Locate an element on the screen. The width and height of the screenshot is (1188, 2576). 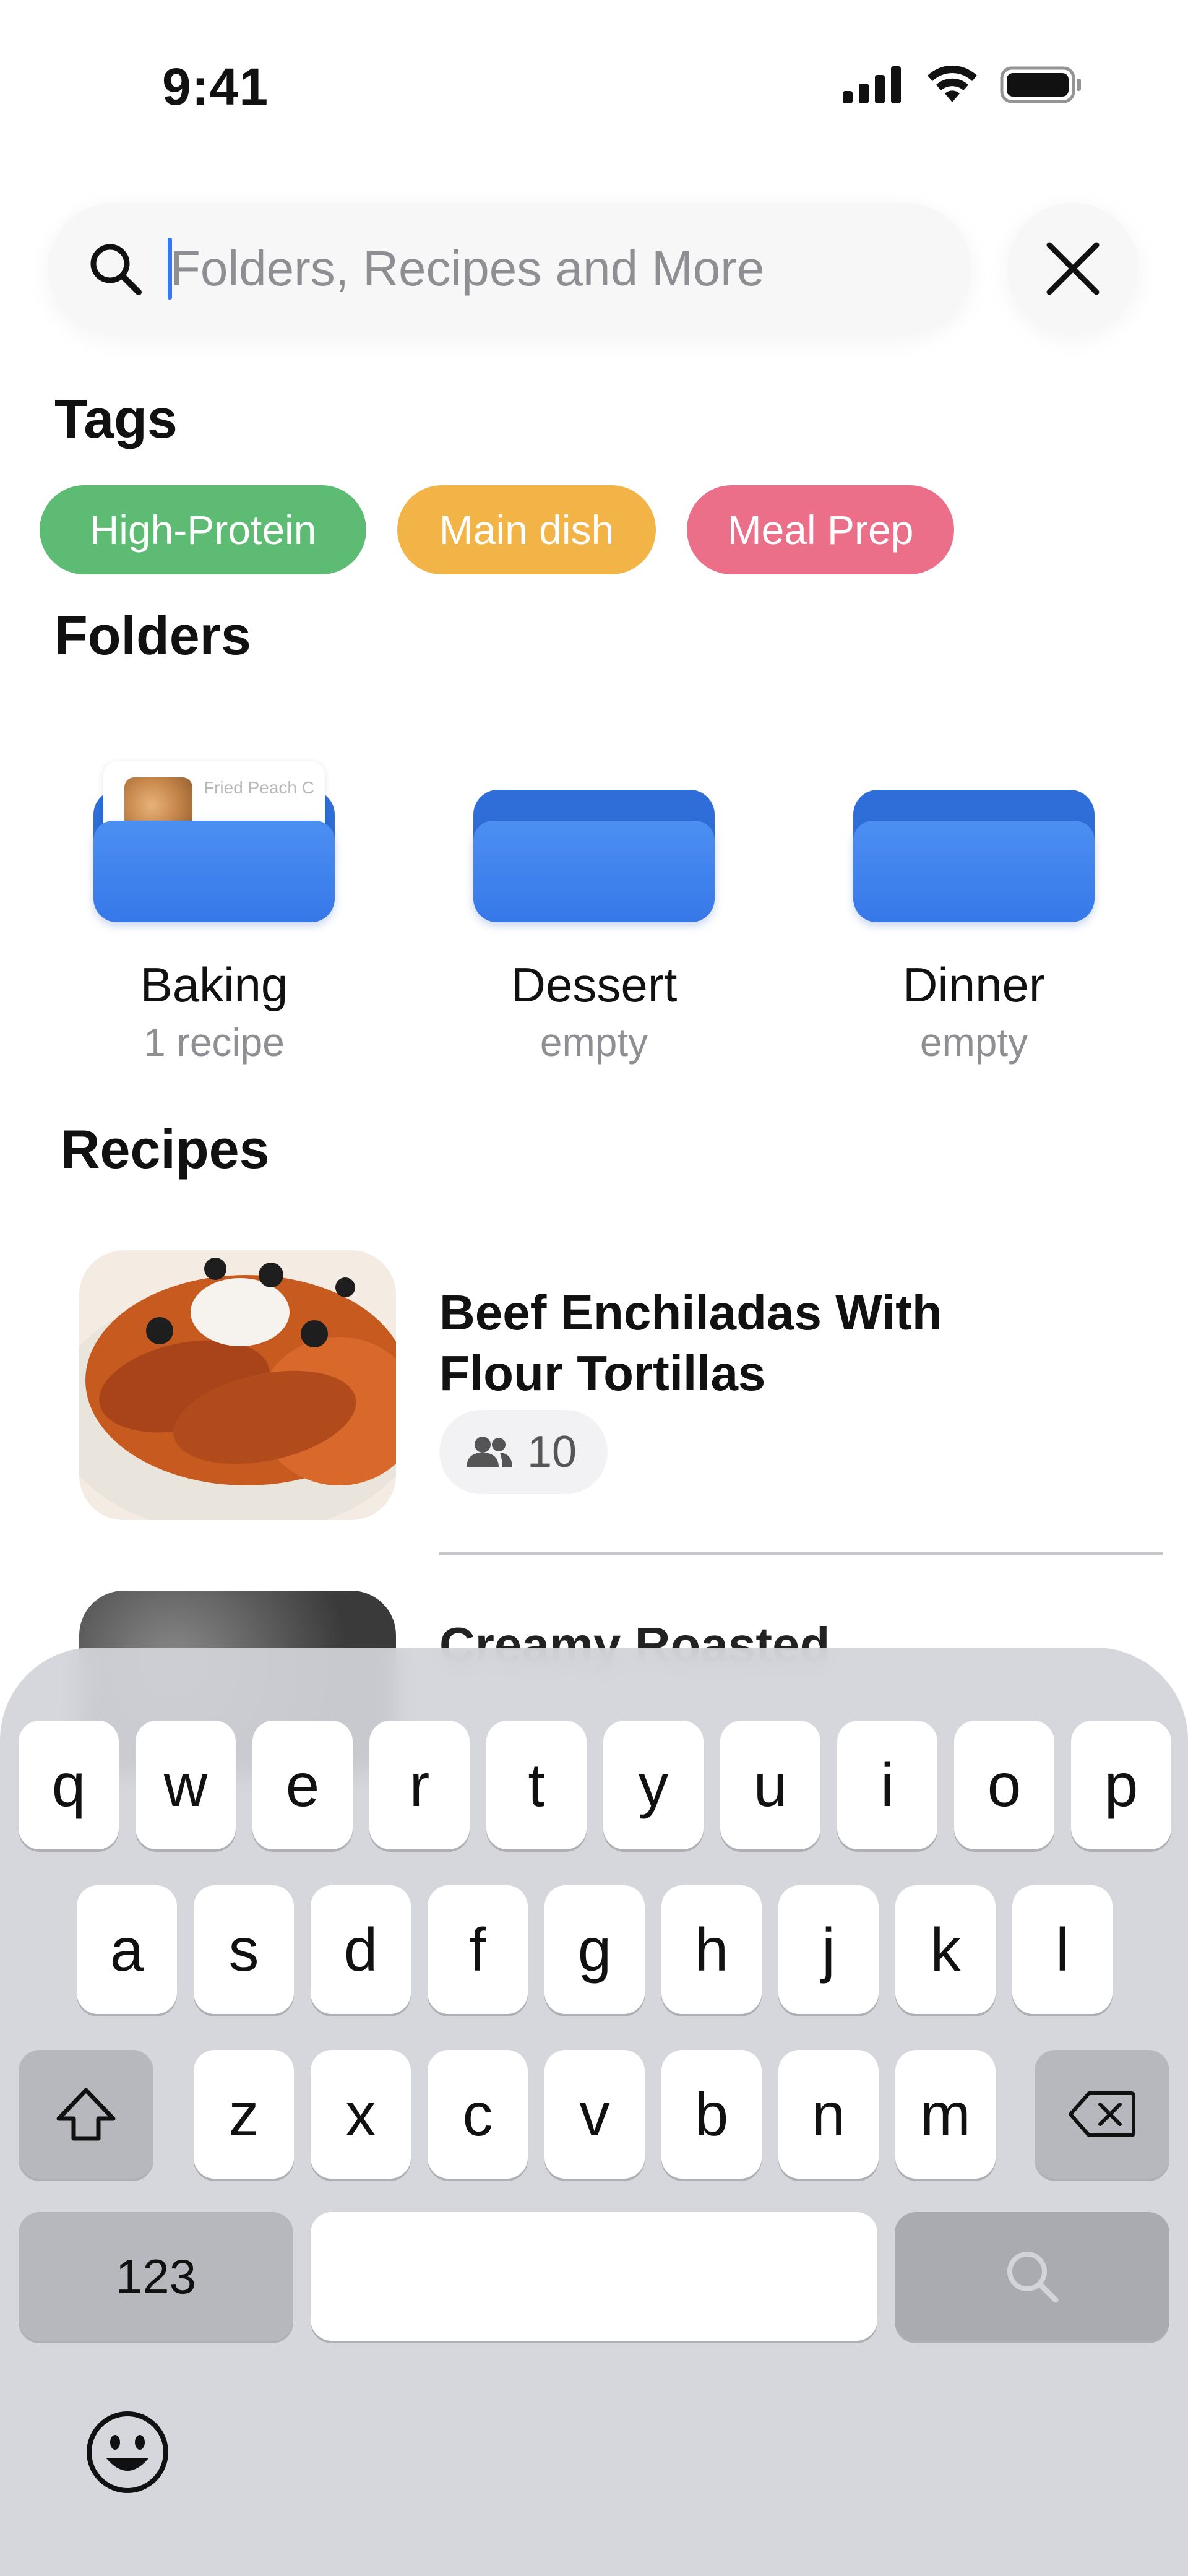
recipe-title: Beef Enchiladas With Flour Tortillas is located at coordinates (690, 1343).